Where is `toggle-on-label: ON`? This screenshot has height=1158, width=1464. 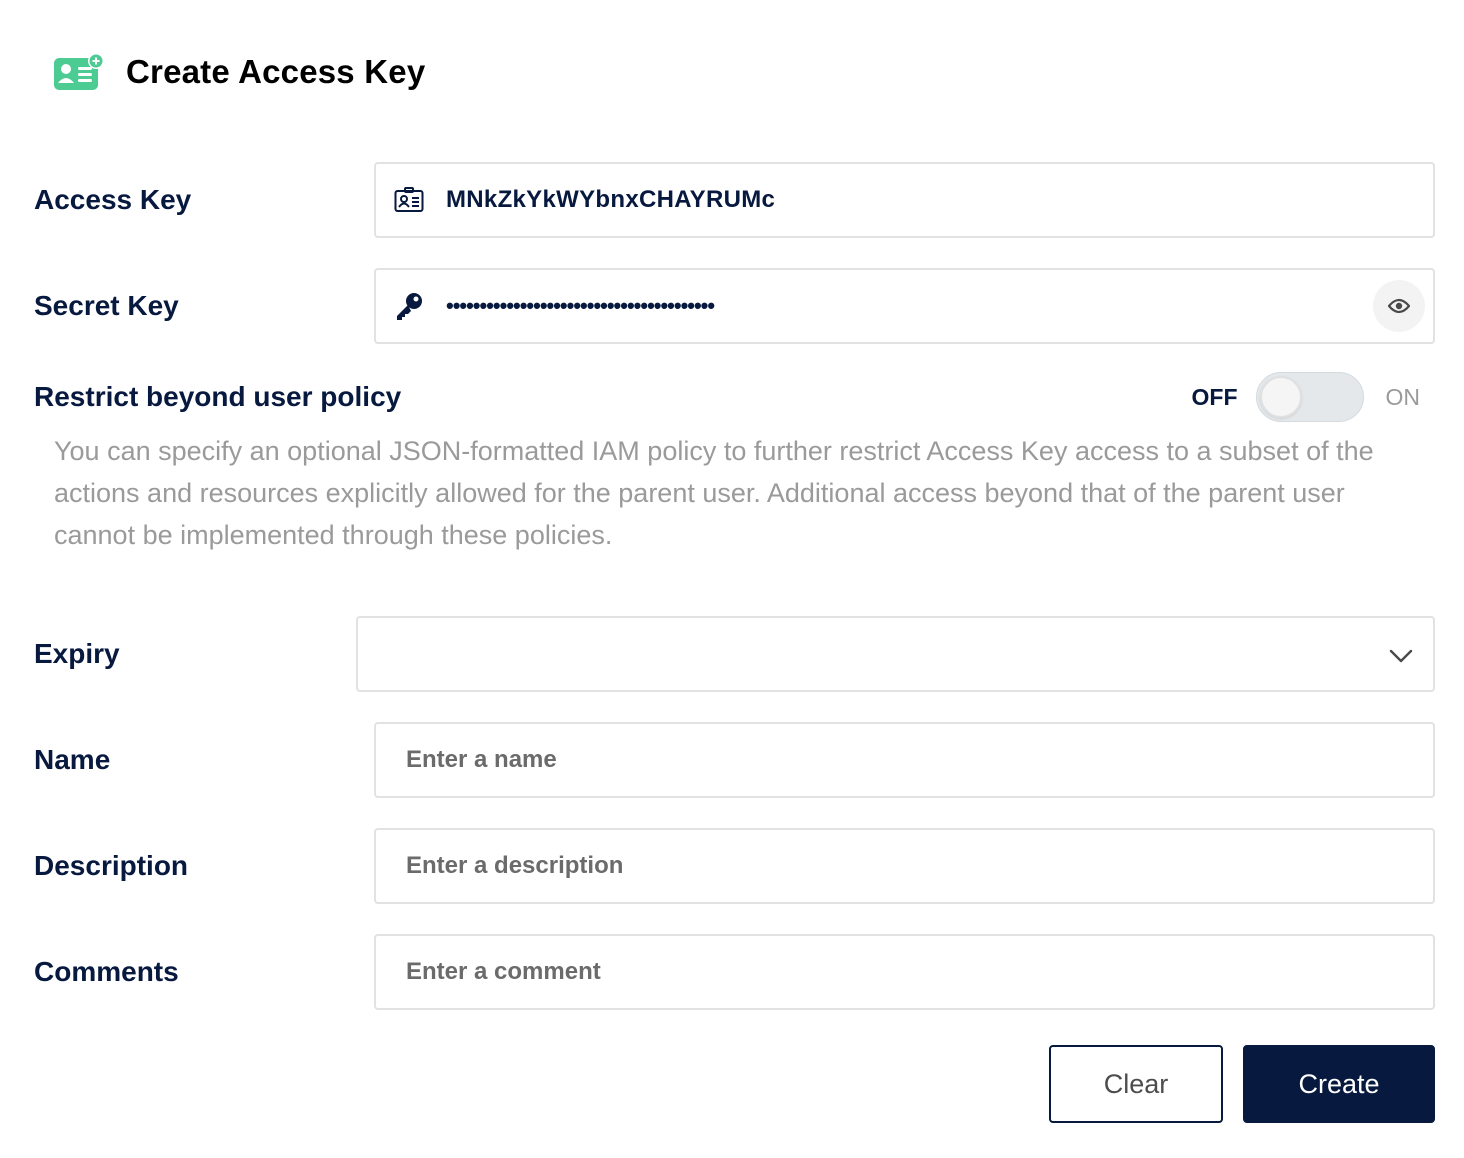 toggle-on-label: ON is located at coordinates (1403, 396).